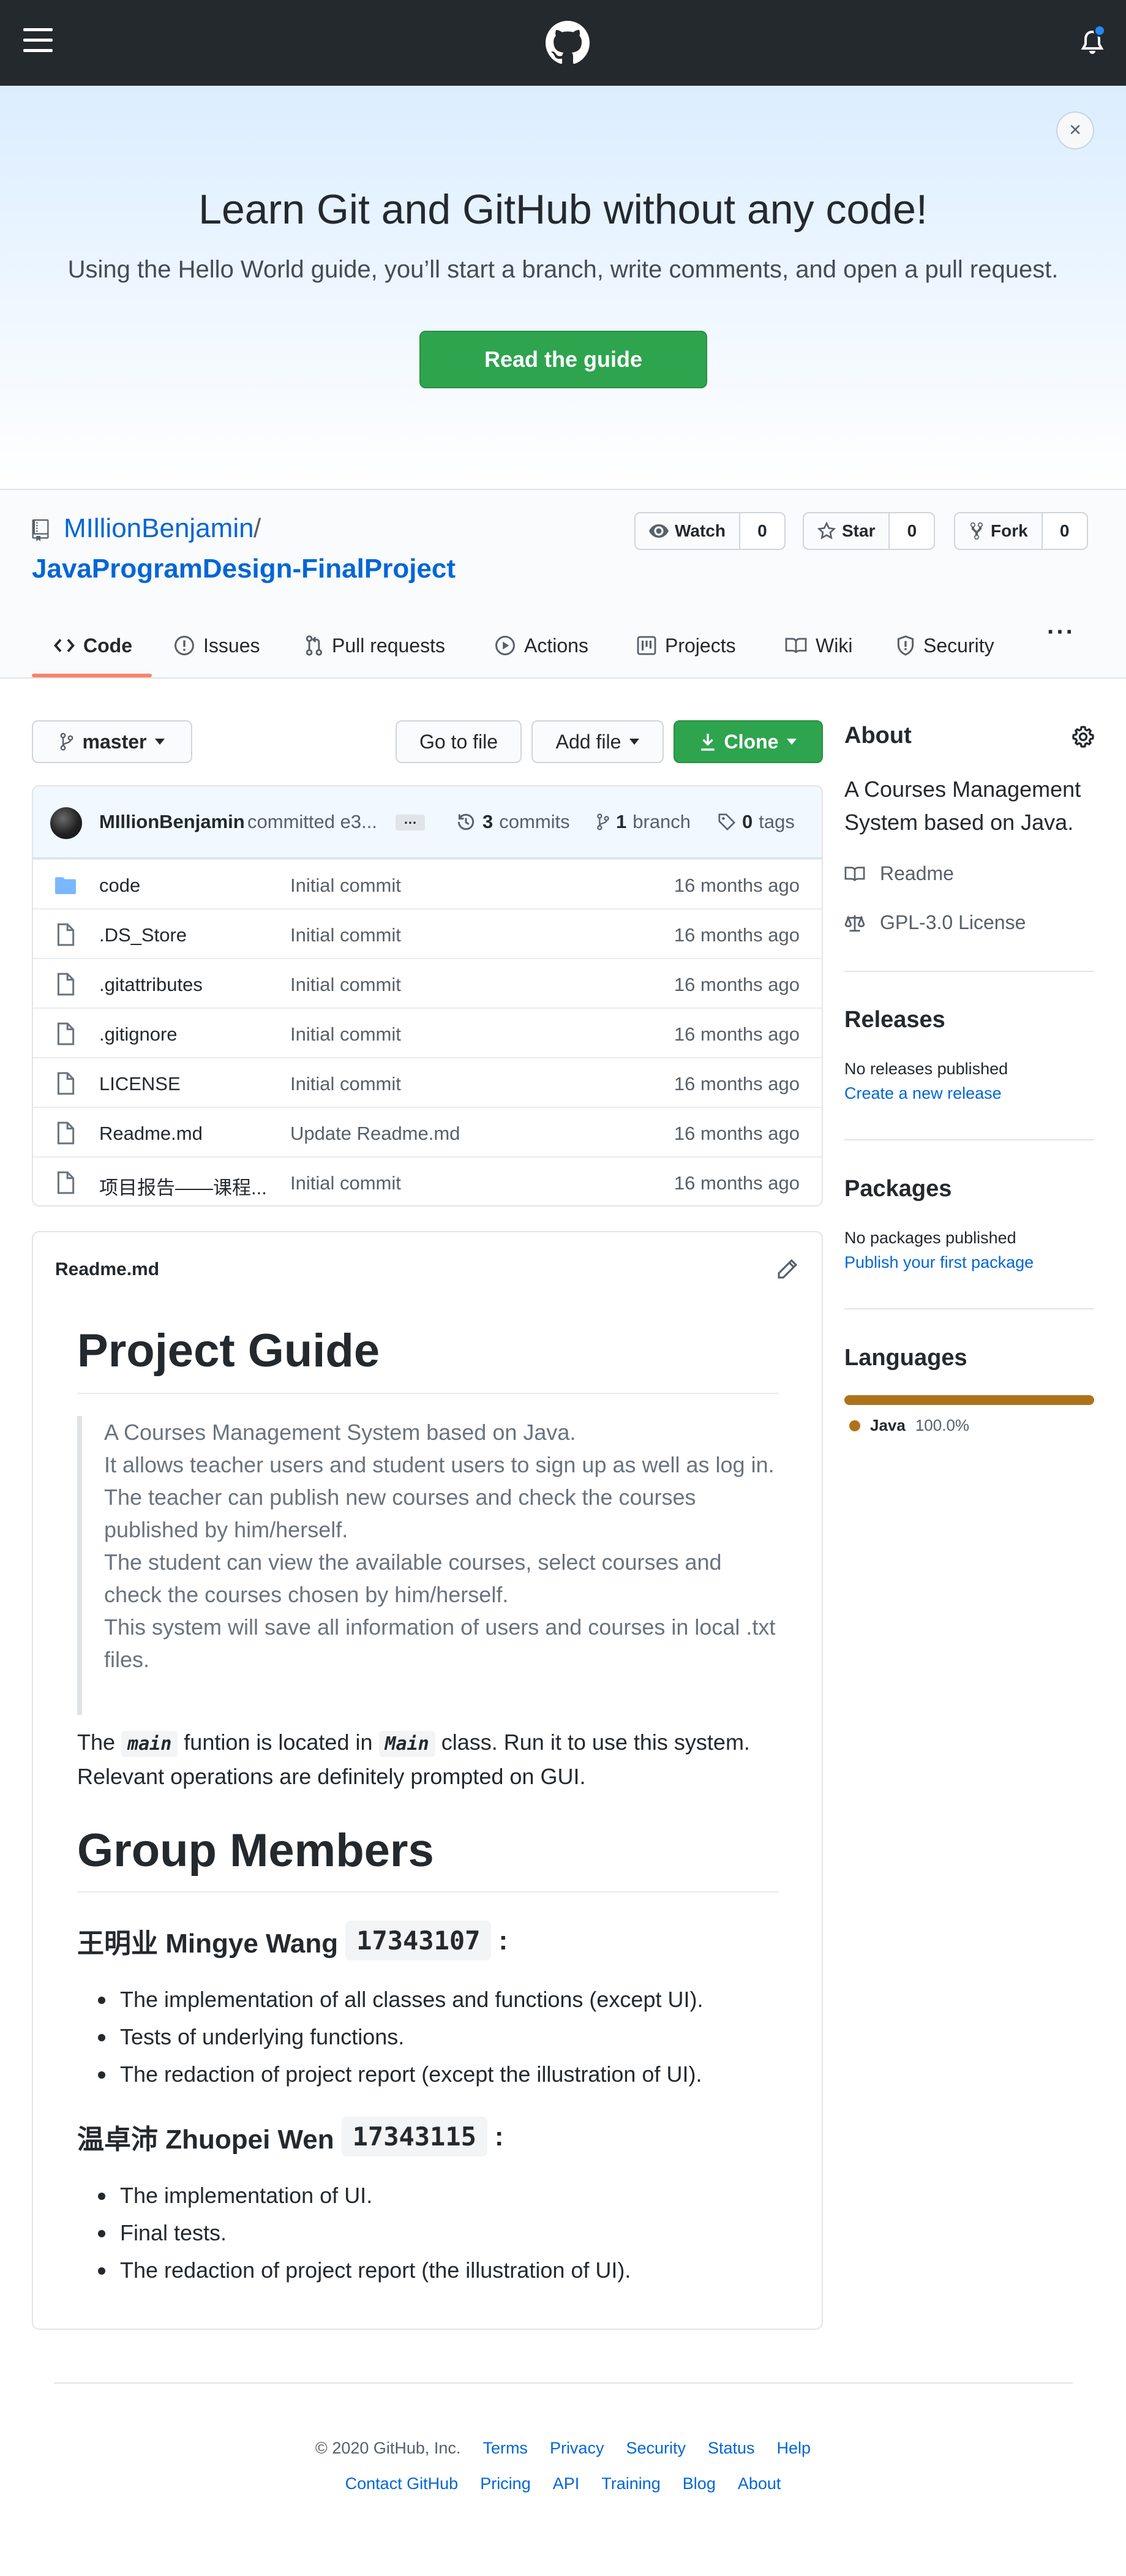 The width and height of the screenshot is (1126, 2576). What do you see at coordinates (172, 822) in the screenshot?
I see `commit-author-link: MIllionBenjamin` at bounding box center [172, 822].